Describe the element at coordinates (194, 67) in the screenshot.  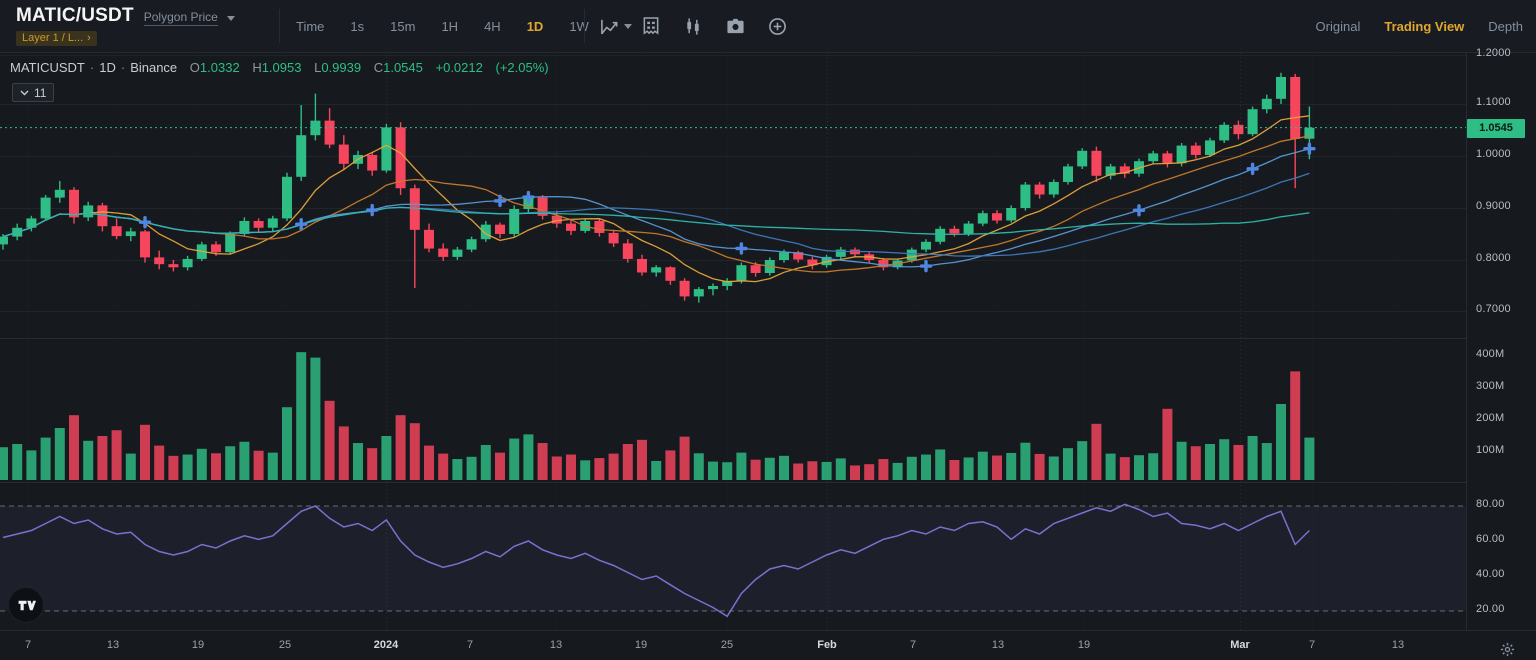
I see `open-label: O` at that location.